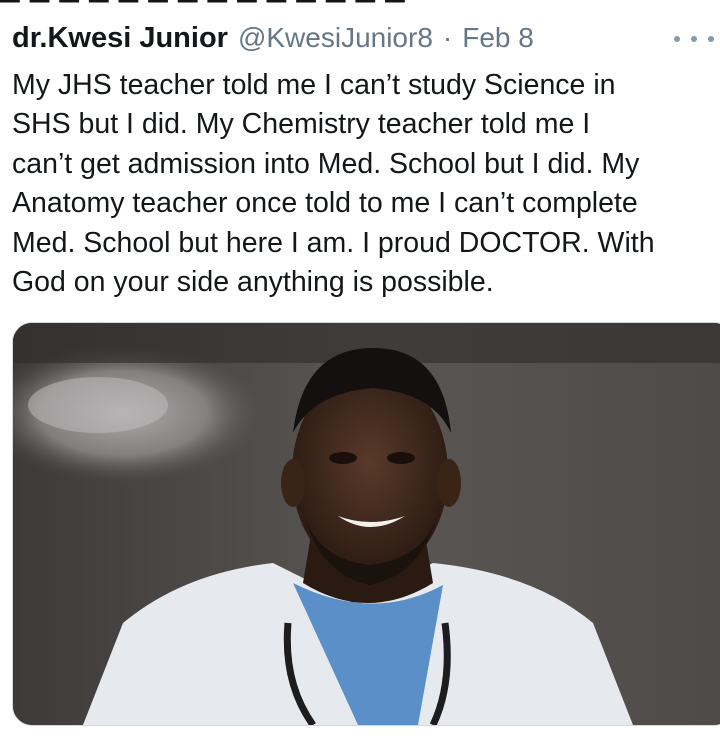 Image resolution: width=720 pixels, height=747 pixels. I want to click on author-display-name: dr.Kwesi Junior, so click(120, 38).